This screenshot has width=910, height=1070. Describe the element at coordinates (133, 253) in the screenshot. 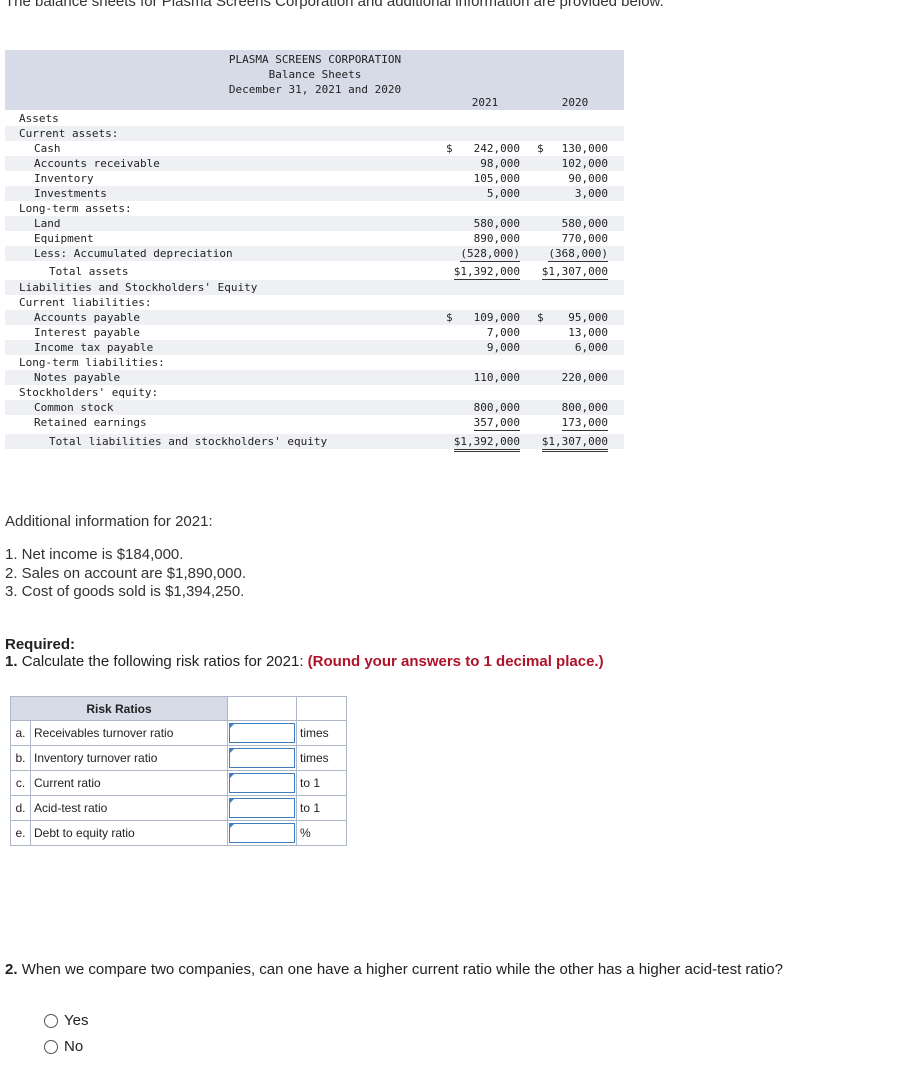

I see `row-label: Less: Accumulated depreciation` at that location.